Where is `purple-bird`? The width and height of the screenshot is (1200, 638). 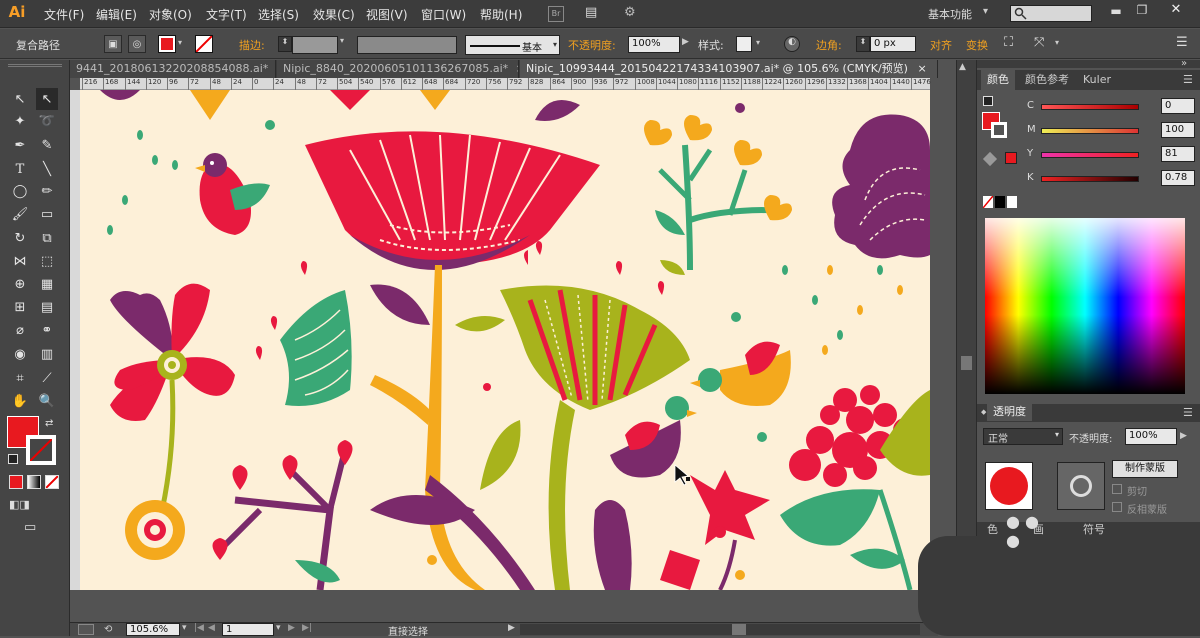
purple-bird is located at coordinates (653, 437).